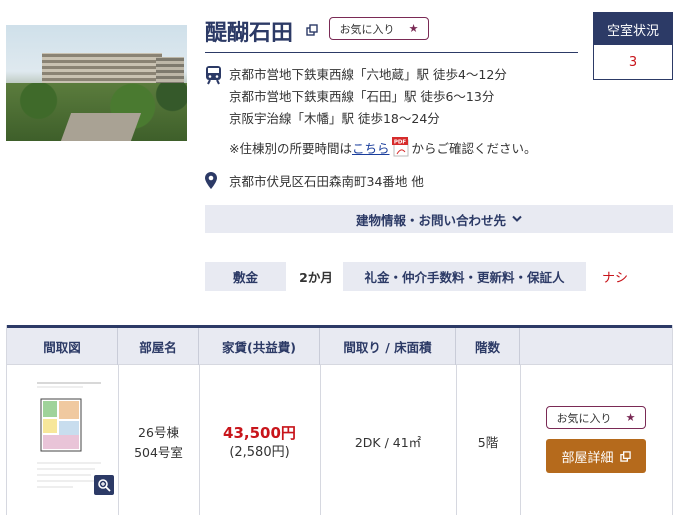  What do you see at coordinates (104, 485) in the screenshot?
I see `zoom-icon` at bounding box center [104, 485].